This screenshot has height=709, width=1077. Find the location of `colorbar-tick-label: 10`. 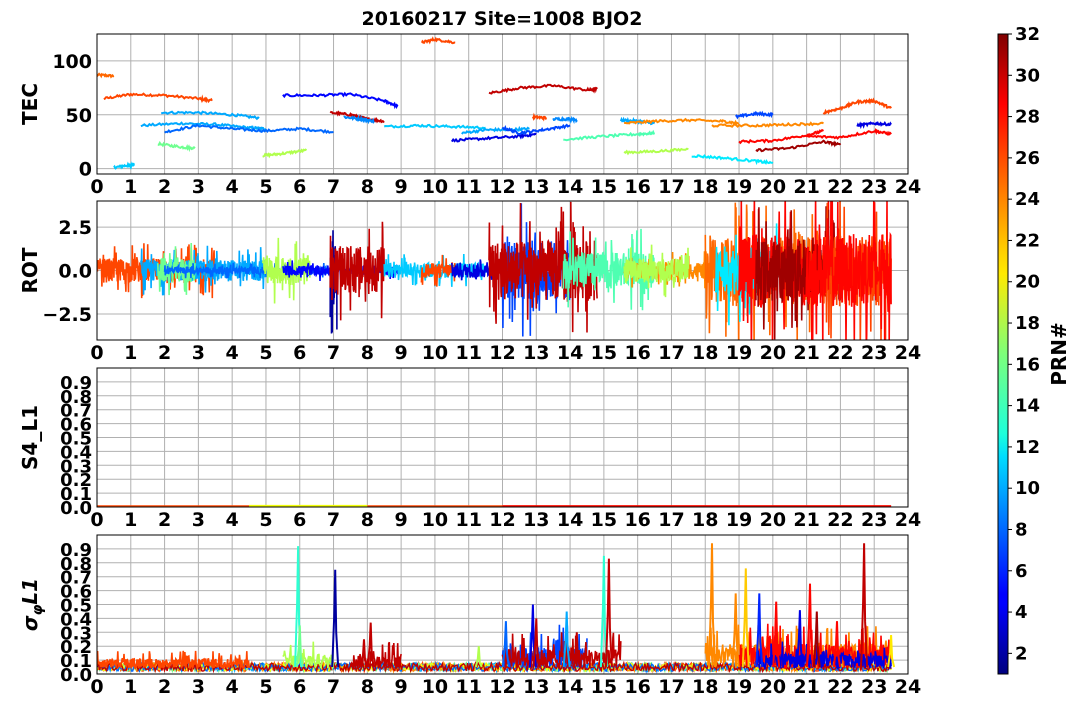

colorbar-tick-label: 10 is located at coordinates (1027, 488).